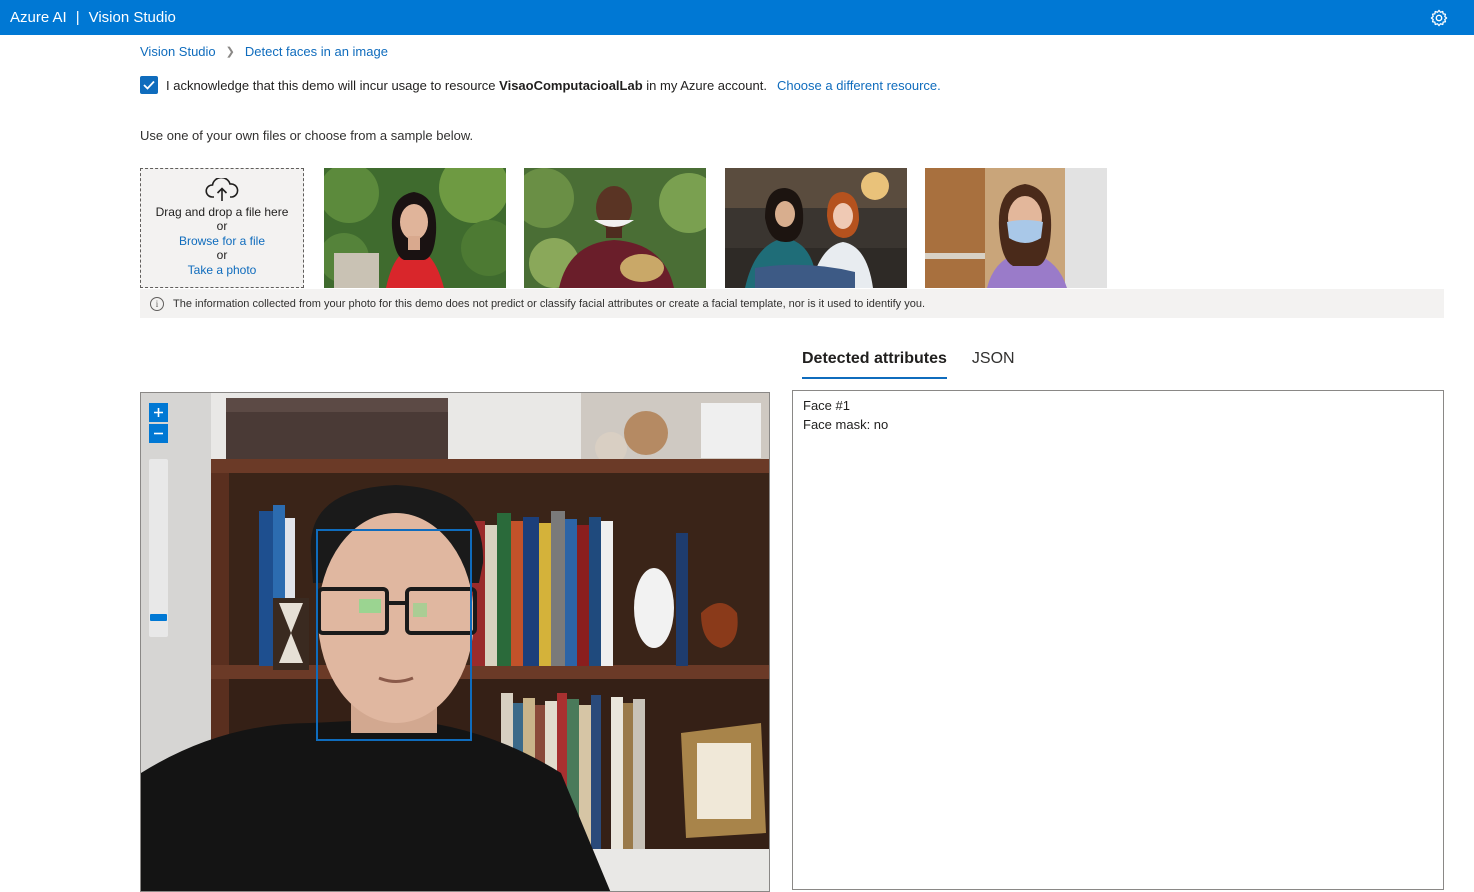 Image resolution: width=1474 pixels, height=892 pixels. Describe the element at coordinates (993, 364) in the screenshot. I see `tab-json: JSON` at that location.